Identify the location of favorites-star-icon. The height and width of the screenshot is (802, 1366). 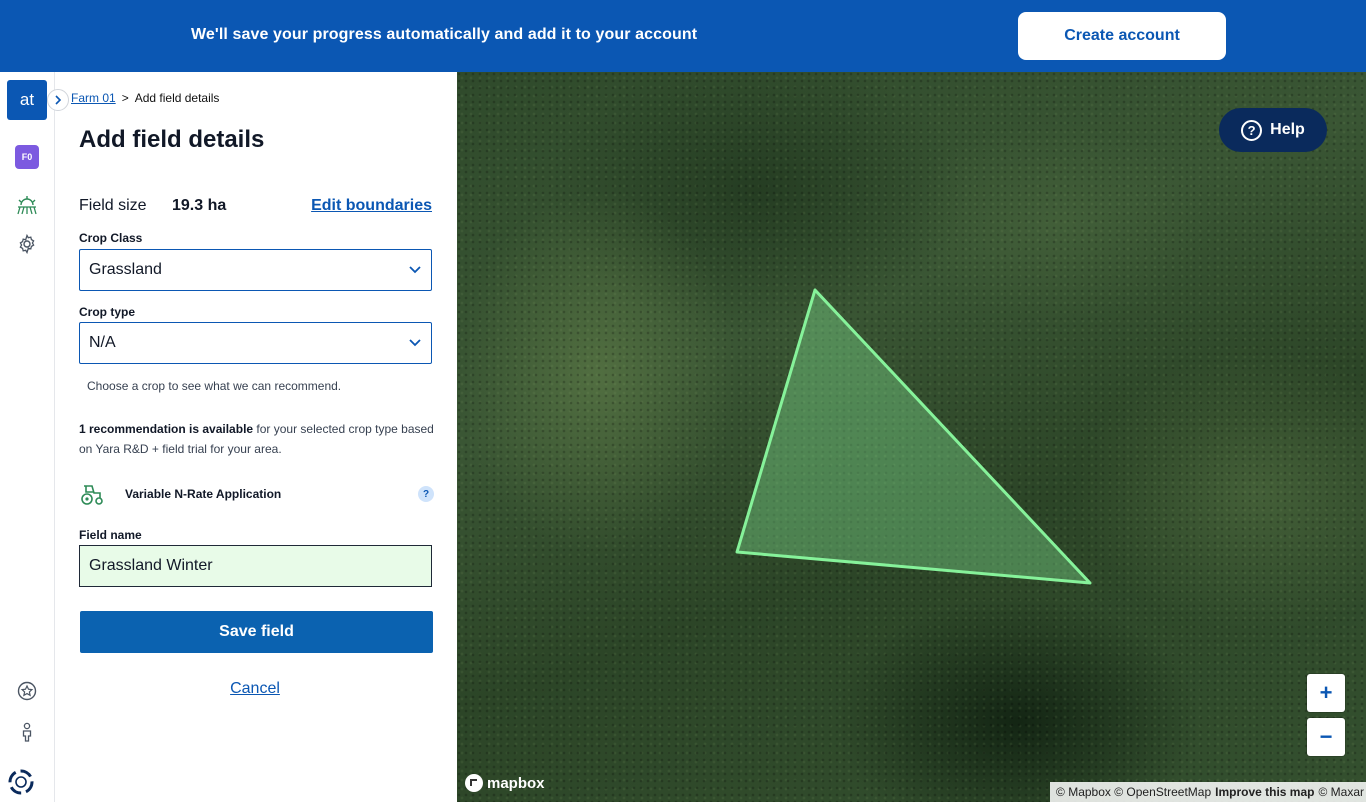
(27, 691).